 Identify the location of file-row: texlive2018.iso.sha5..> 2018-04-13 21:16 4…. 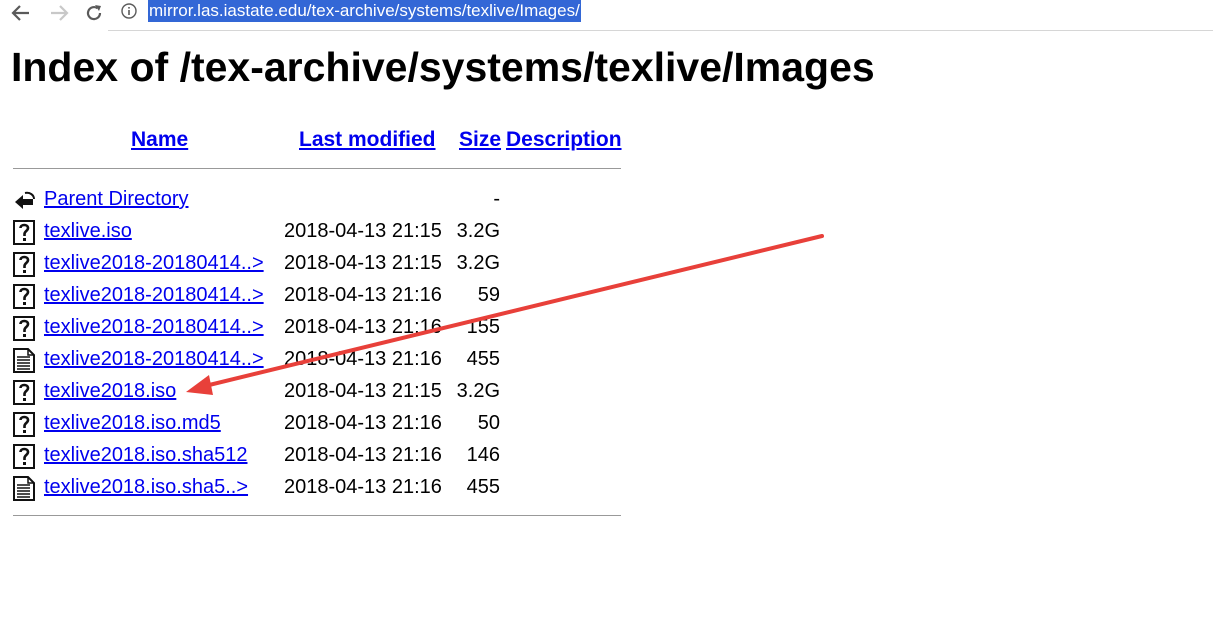
(313, 489).